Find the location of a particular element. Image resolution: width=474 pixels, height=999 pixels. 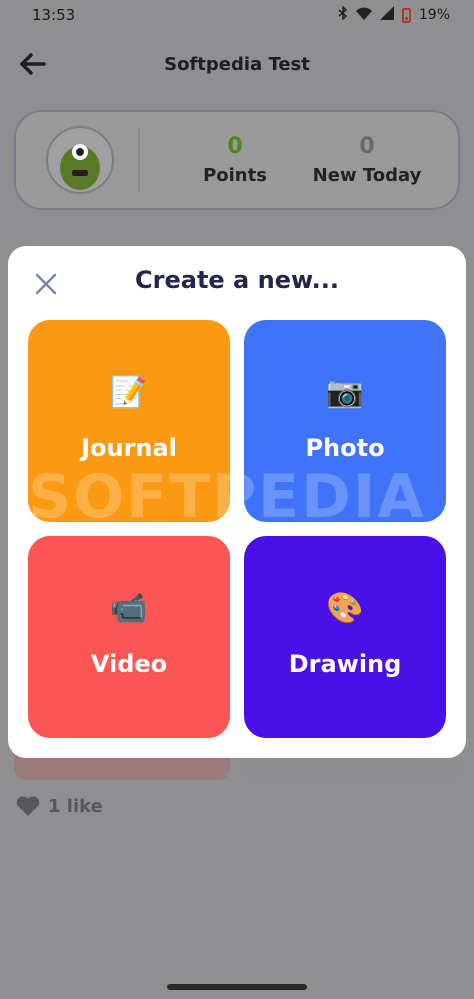

stats-divider is located at coordinates (139, 160).